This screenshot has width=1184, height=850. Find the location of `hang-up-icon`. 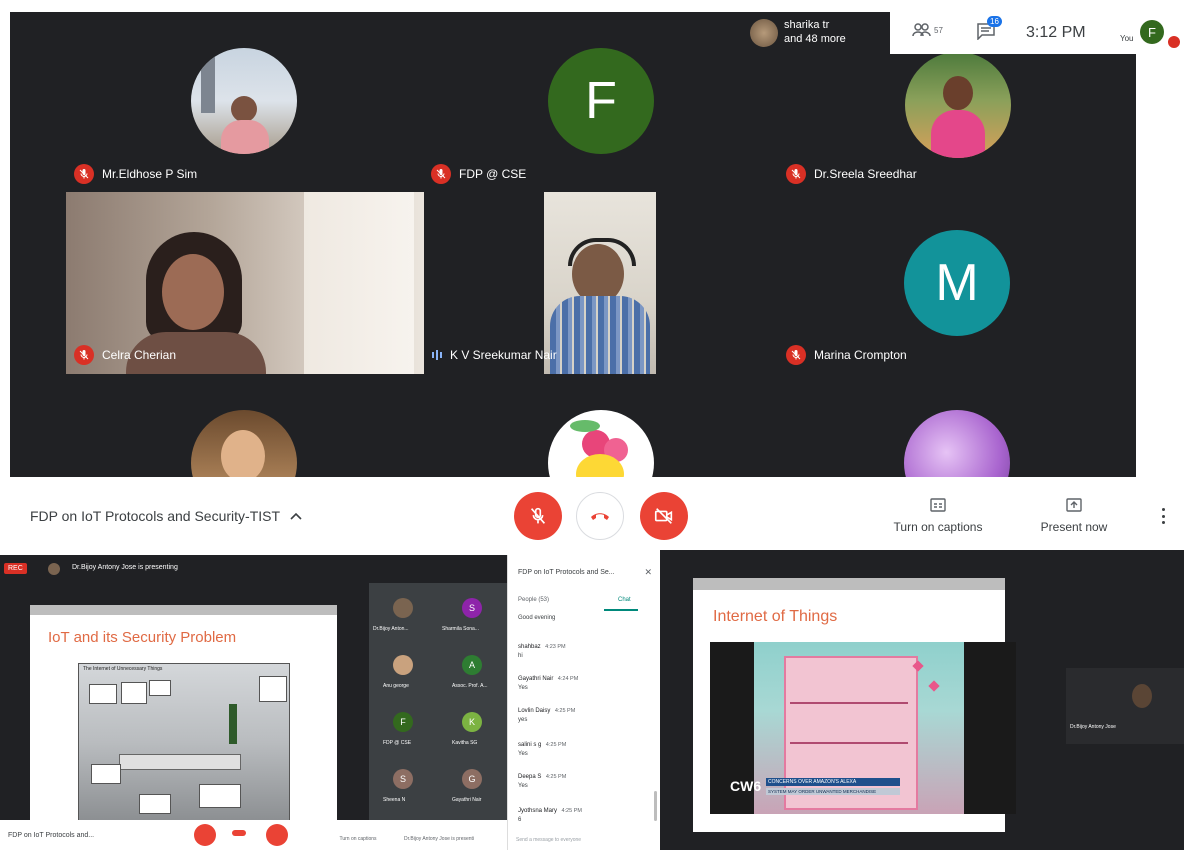

hang-up-icon is located at coordinates (600, 516).